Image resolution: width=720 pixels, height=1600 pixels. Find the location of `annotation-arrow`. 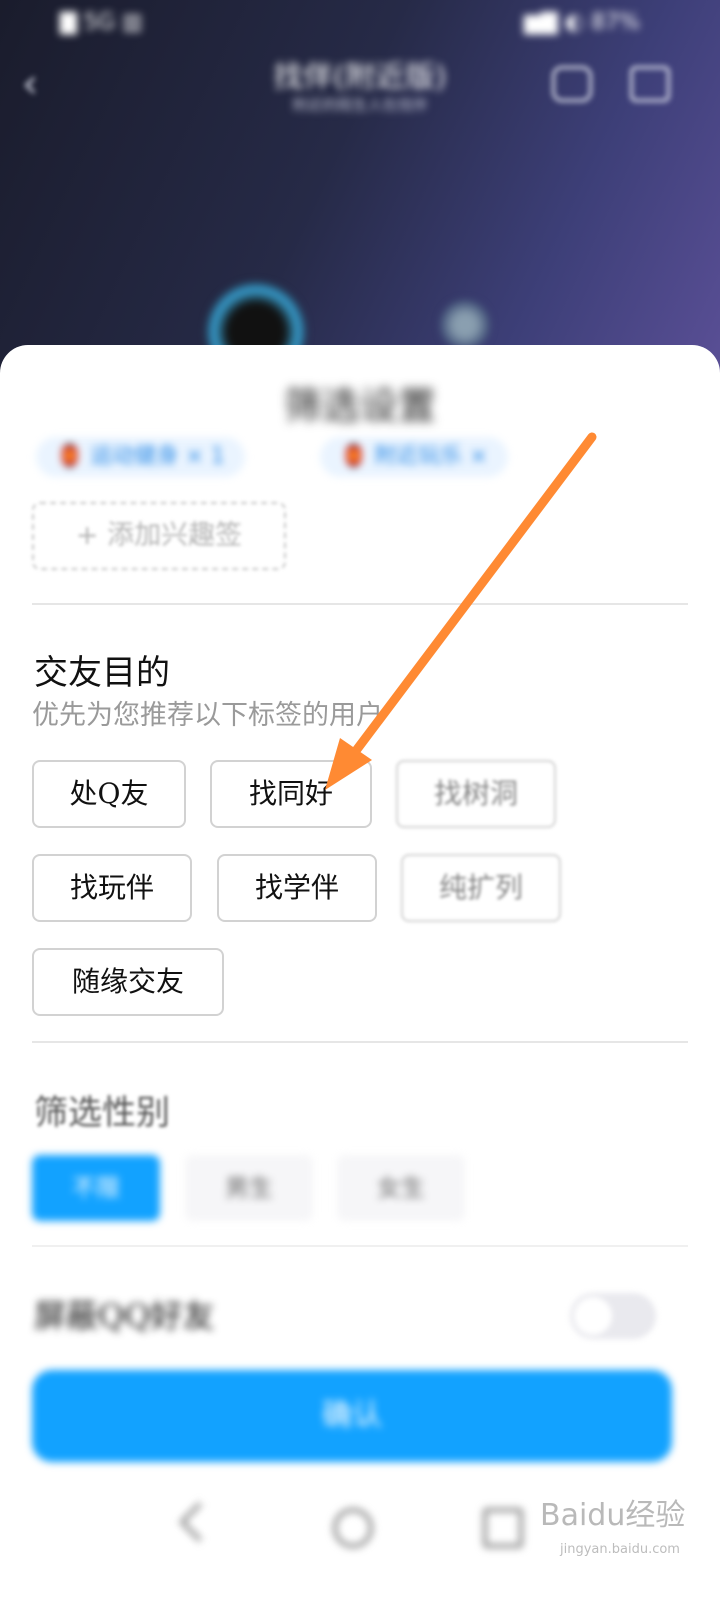

annotation-arrow is located at coordinates (461, 611).